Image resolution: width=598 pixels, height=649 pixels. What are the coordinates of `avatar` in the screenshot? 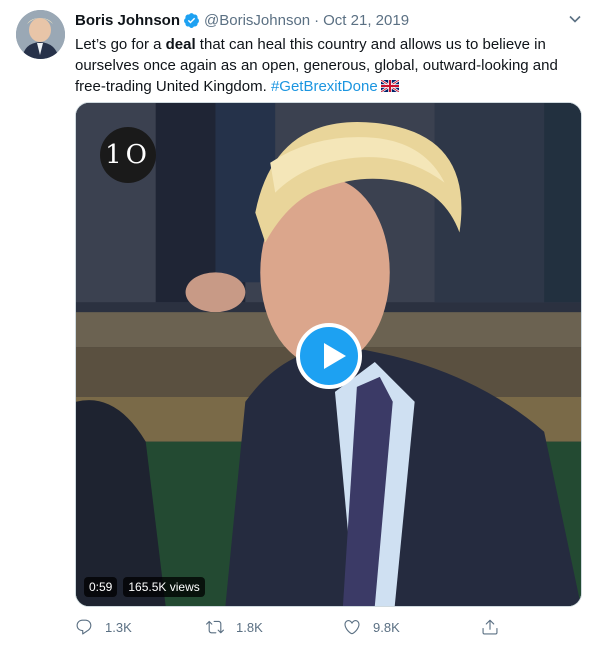 It's located at (40, 34).